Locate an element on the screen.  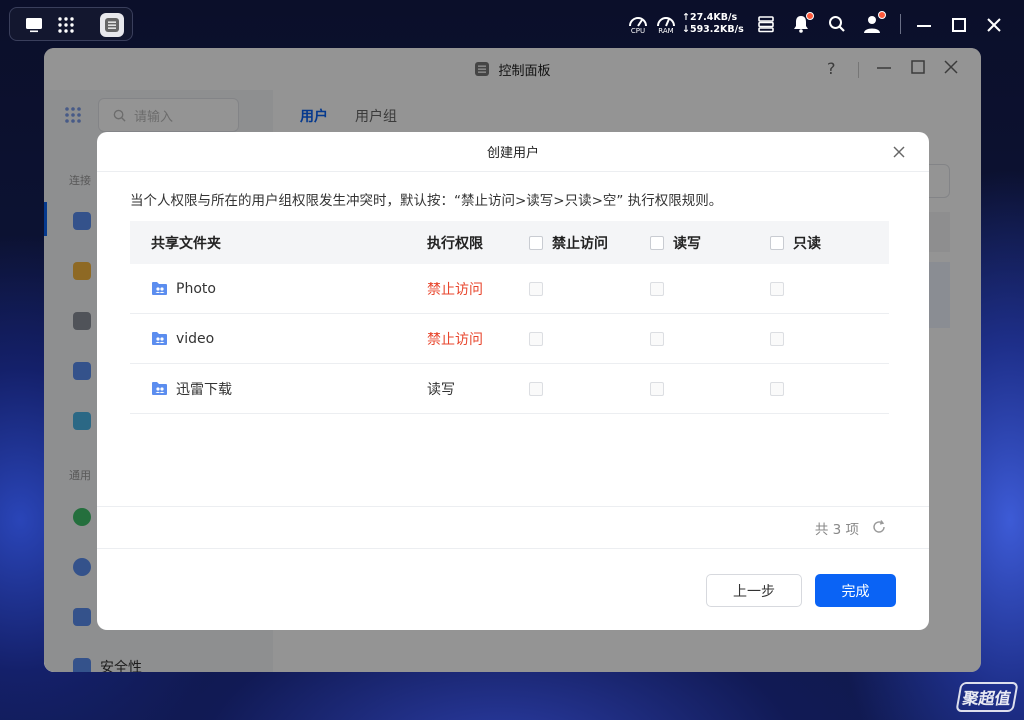
network-speed: ↑27.4KB/s ↓593.2KB/s is located at coordinates (713, 24).